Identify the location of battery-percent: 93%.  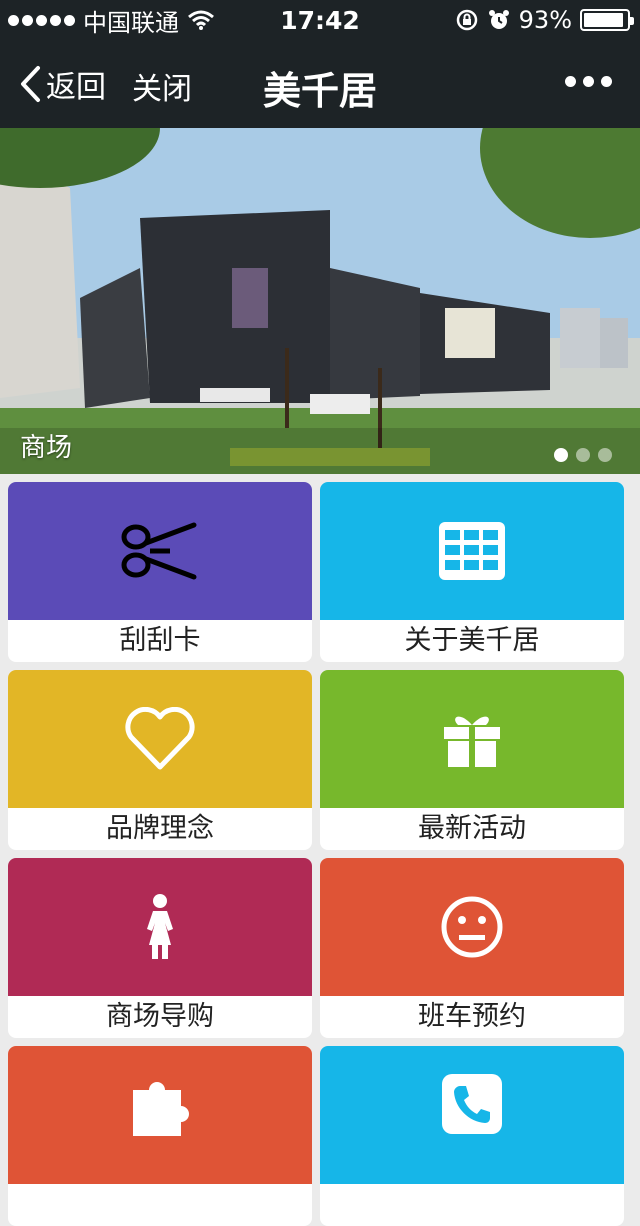
(545, 20).